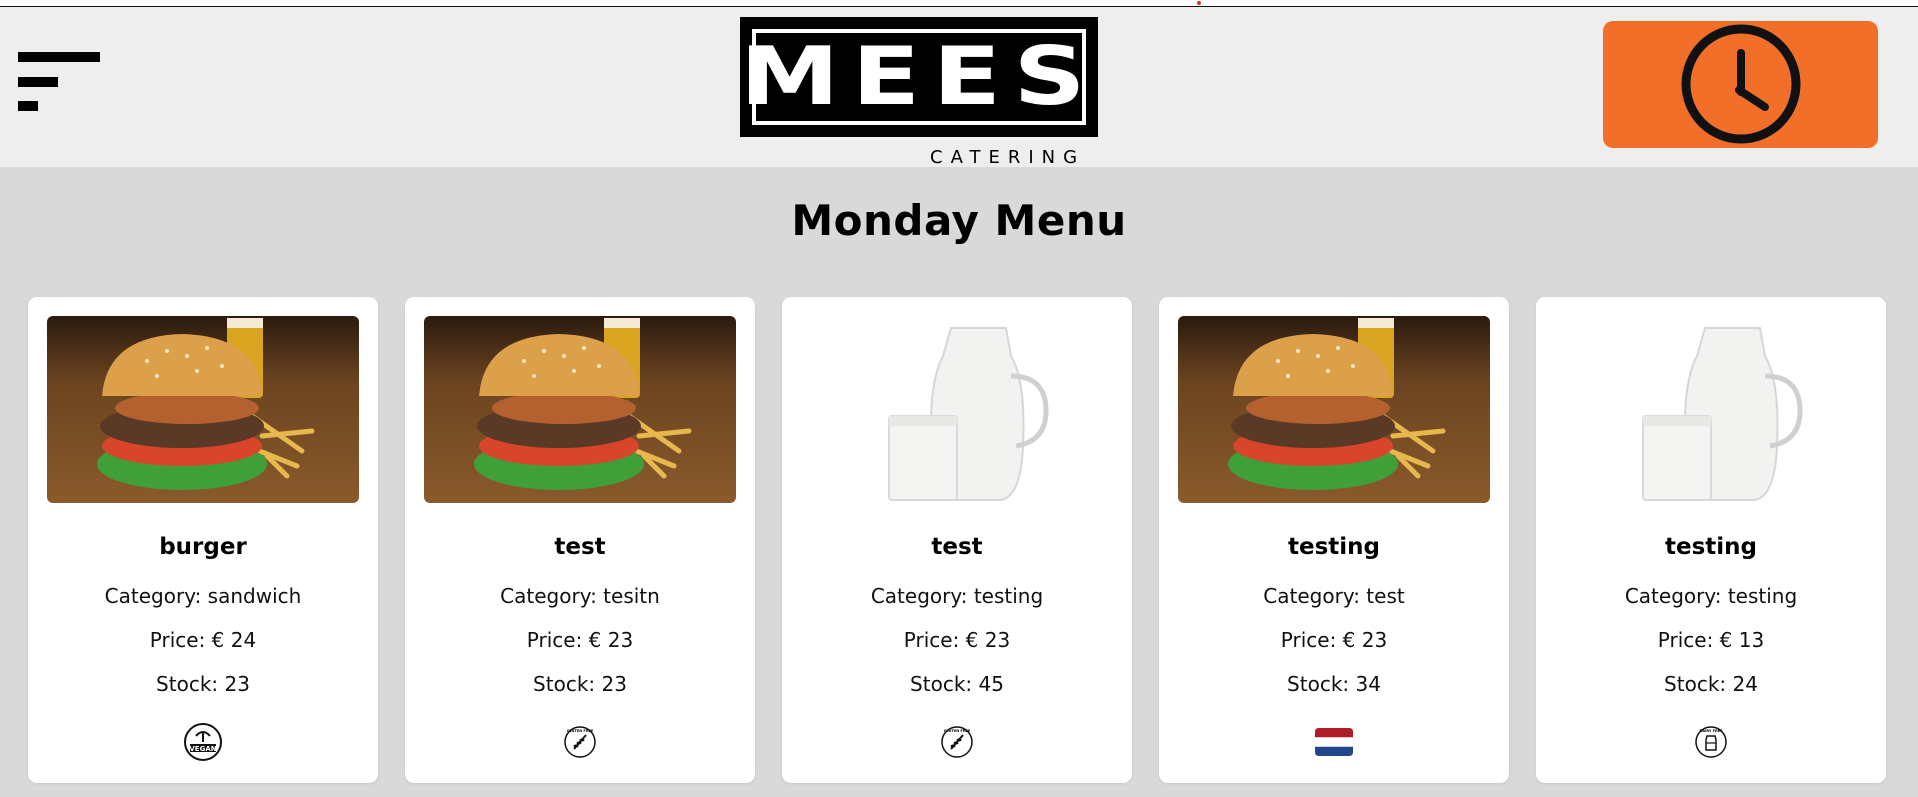  Describe the element at coordinates (1334, 596) in the screenshot. I see `product-category: Category: test` at that location.